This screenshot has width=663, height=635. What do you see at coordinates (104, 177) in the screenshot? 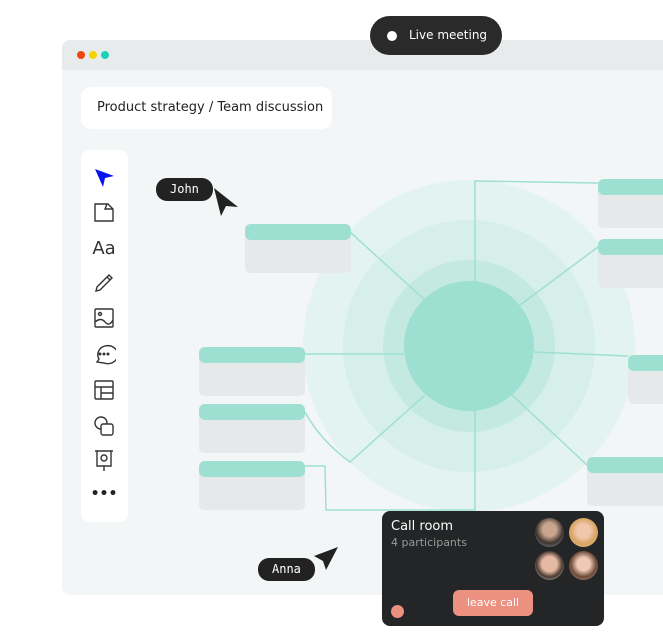
I see `cursor-icon` at bounding box center [104, 177].